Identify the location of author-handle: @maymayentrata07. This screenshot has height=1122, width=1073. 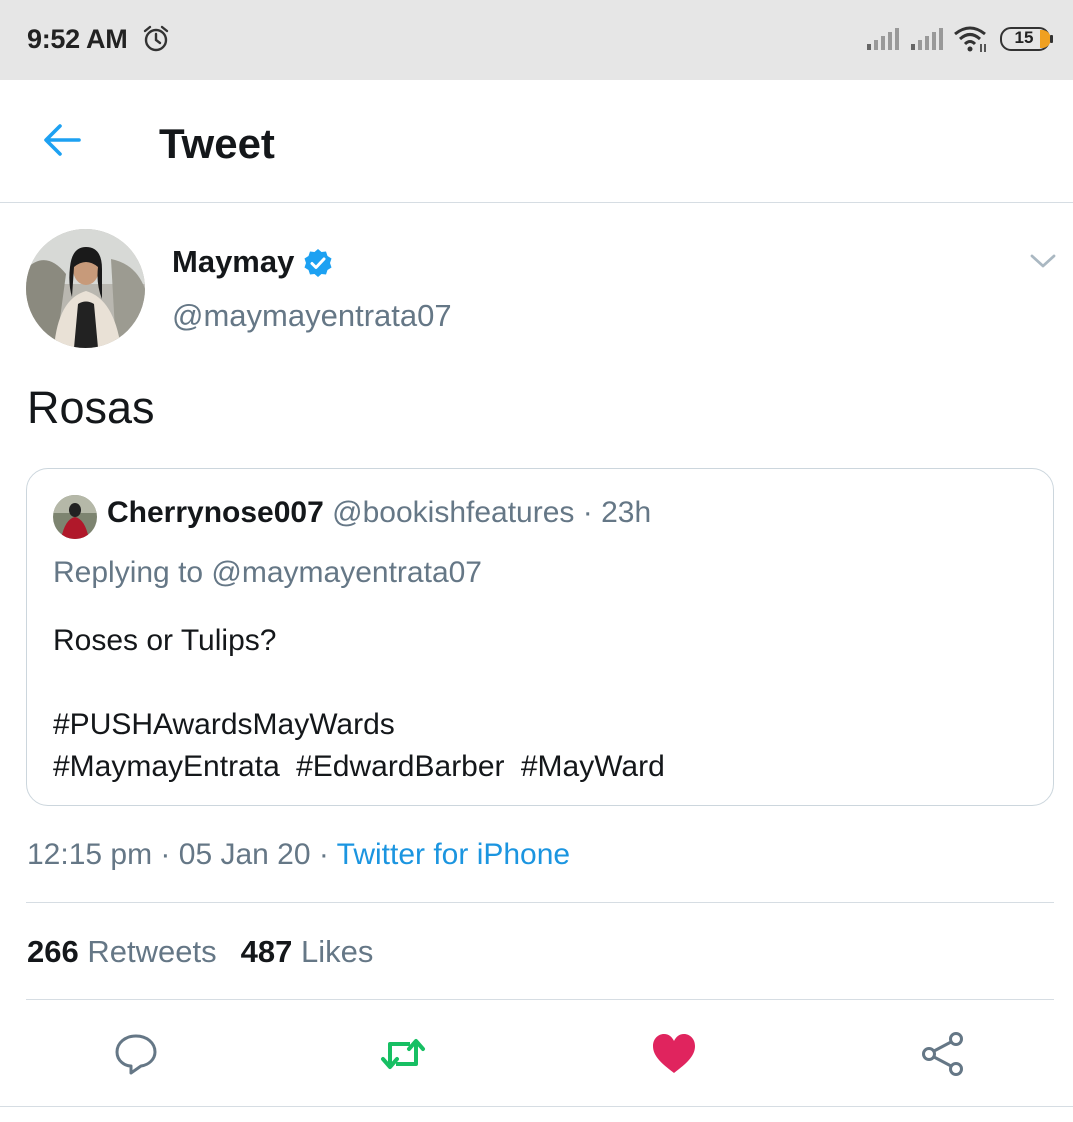
(312, 316).